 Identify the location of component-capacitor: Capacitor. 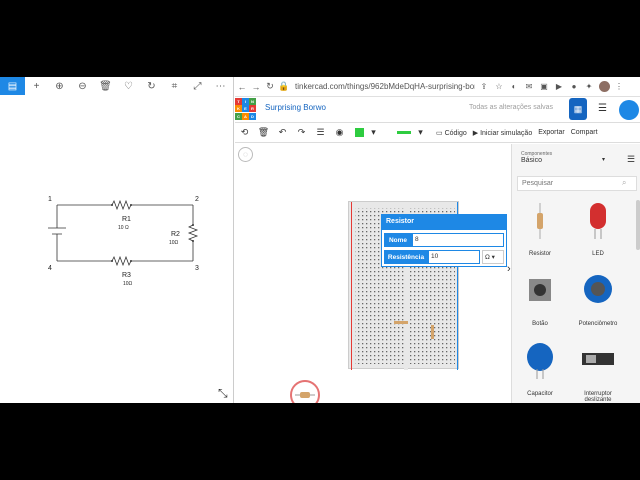
(540, 372).